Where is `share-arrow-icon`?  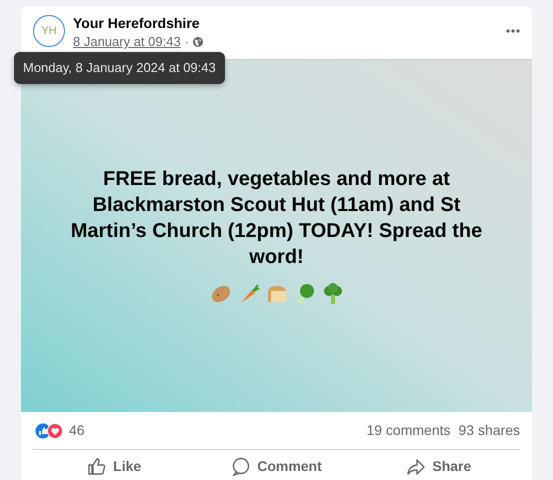 share-arrow-icon is located at coordinates (416, 466).